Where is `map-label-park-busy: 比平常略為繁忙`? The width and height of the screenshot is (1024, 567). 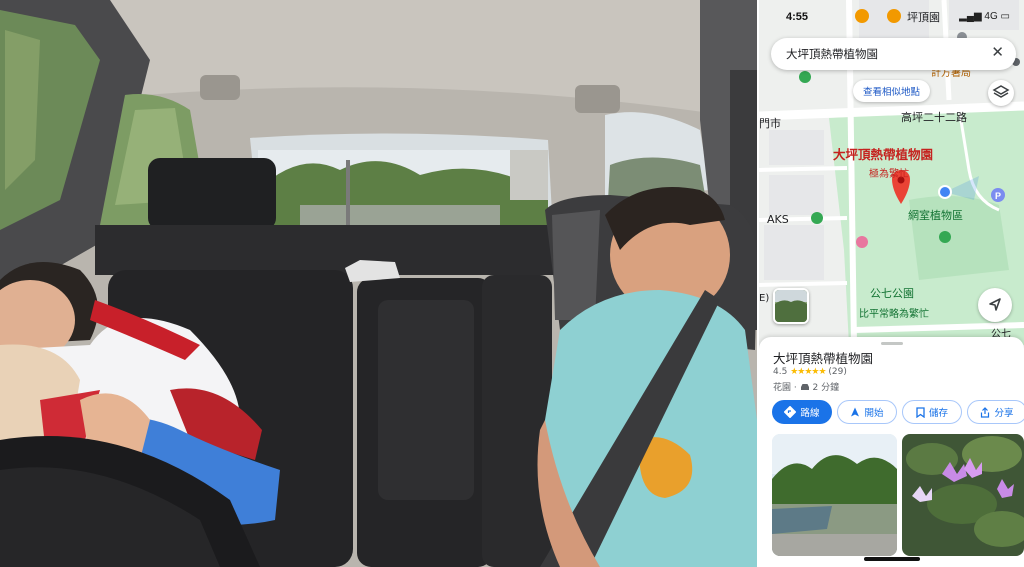
map-label-park-busy: 比平常略為繁忙 is located at coordinates (894, 314).